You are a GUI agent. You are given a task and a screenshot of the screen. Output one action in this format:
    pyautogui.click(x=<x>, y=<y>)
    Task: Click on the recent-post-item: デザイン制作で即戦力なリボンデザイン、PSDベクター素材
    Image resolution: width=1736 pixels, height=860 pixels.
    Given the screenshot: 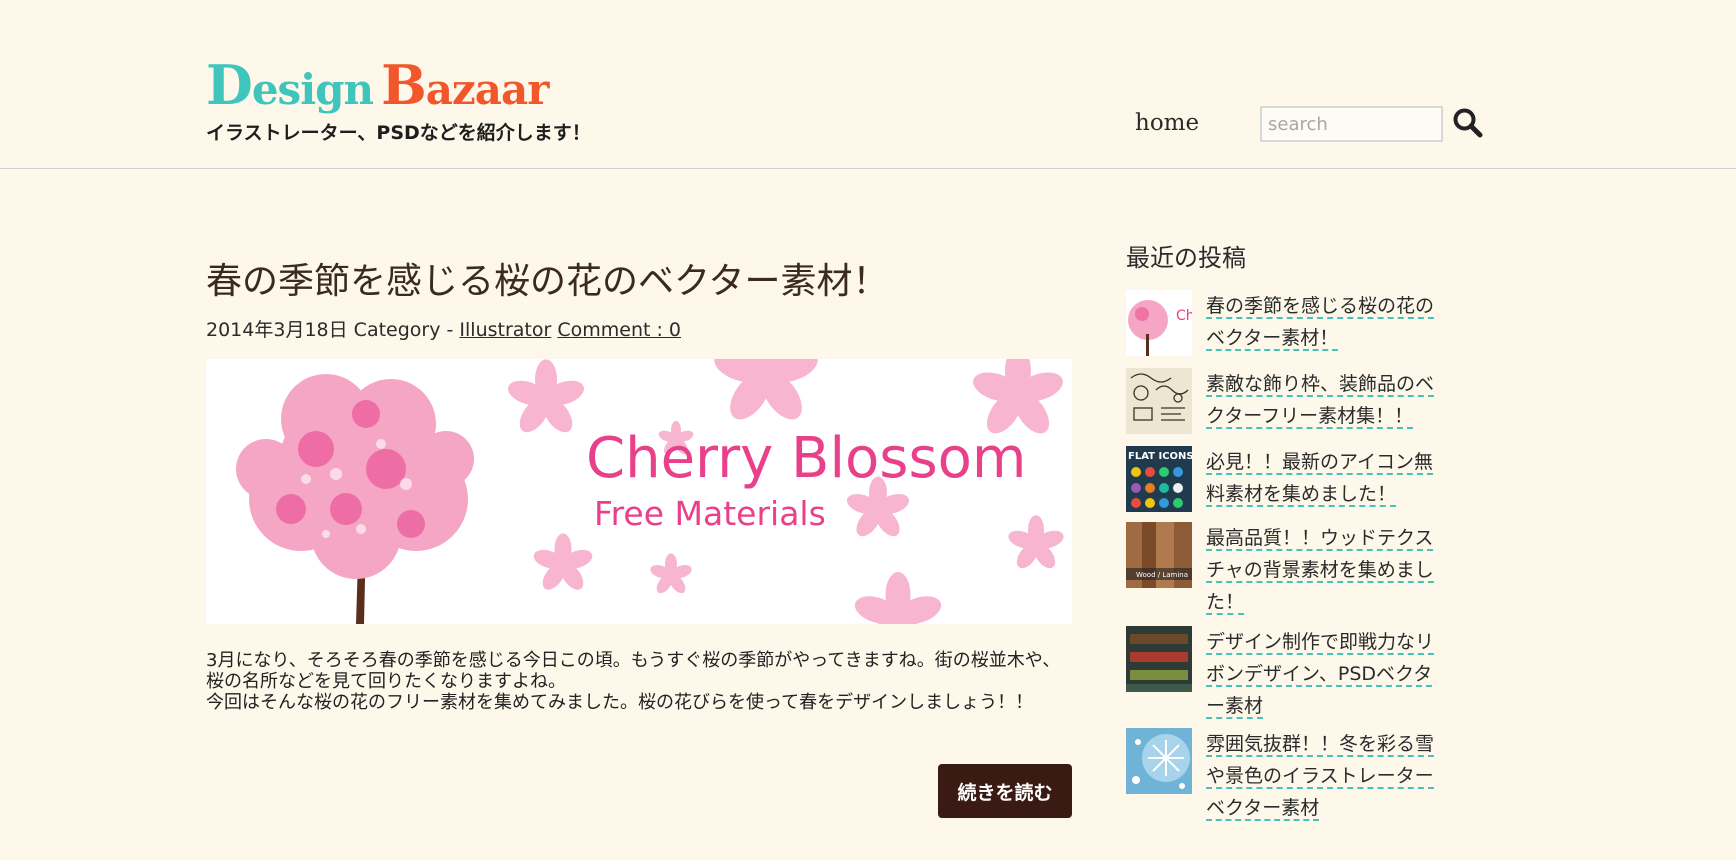 What is the action you would take?
    pyautogui.click(x=1286, y=675)
    